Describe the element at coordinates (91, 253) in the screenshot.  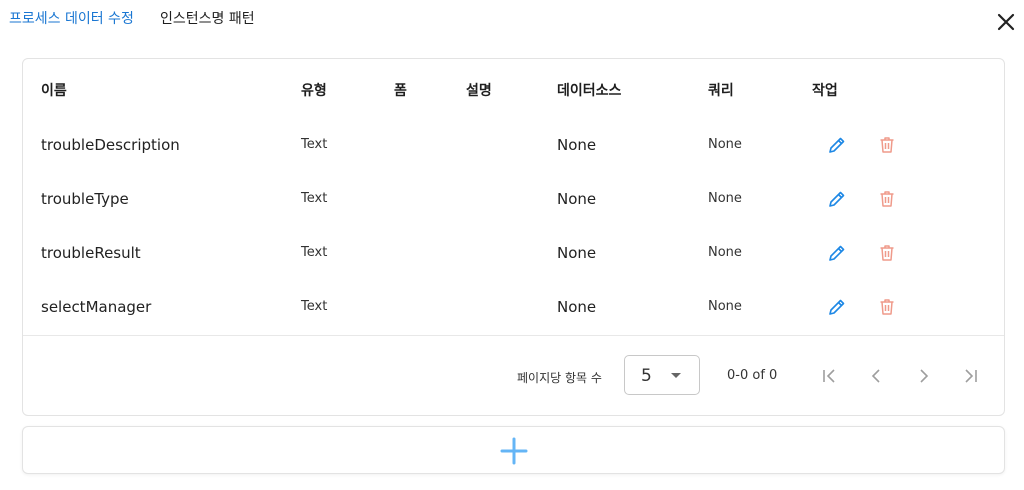
I see `cell-name: troubleResult` at that location.